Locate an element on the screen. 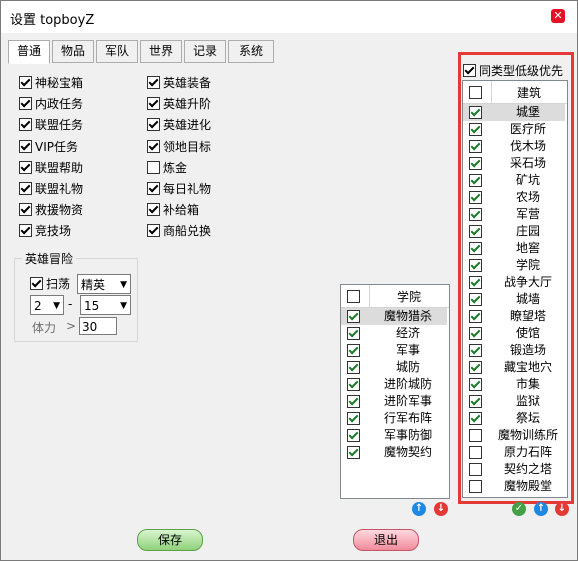  academy-row-label: 军事 is located at coordinates (407, 350).